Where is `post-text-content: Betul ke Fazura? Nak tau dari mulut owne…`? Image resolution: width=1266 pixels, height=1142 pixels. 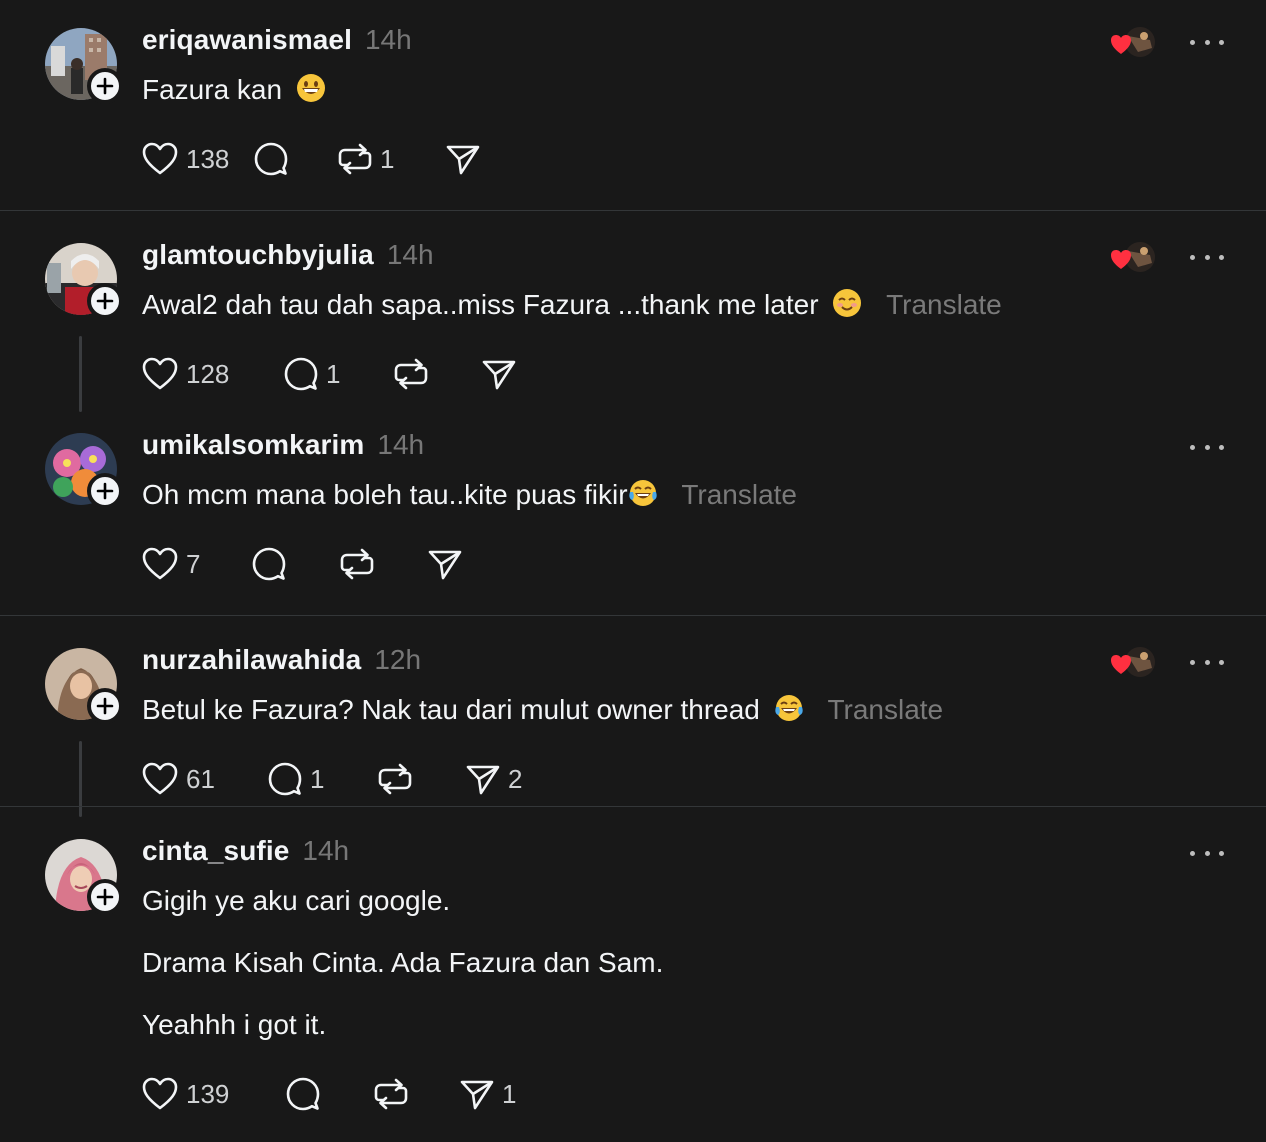 post-text-content: Betul ke Fazura? Nak tau dari mulut owne… is located at coordinates (451, 709).